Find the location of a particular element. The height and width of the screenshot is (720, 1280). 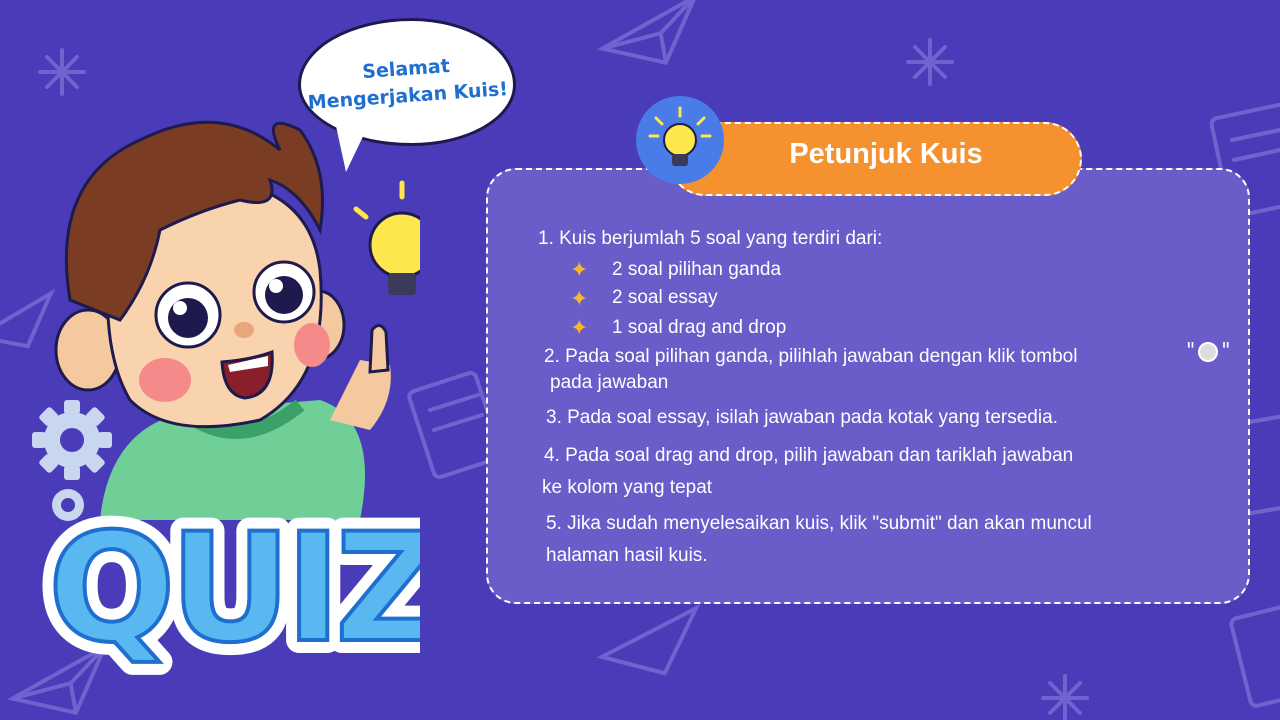

sub-item-3: 1 soal drag and drop is located at coordinates (699, 327).